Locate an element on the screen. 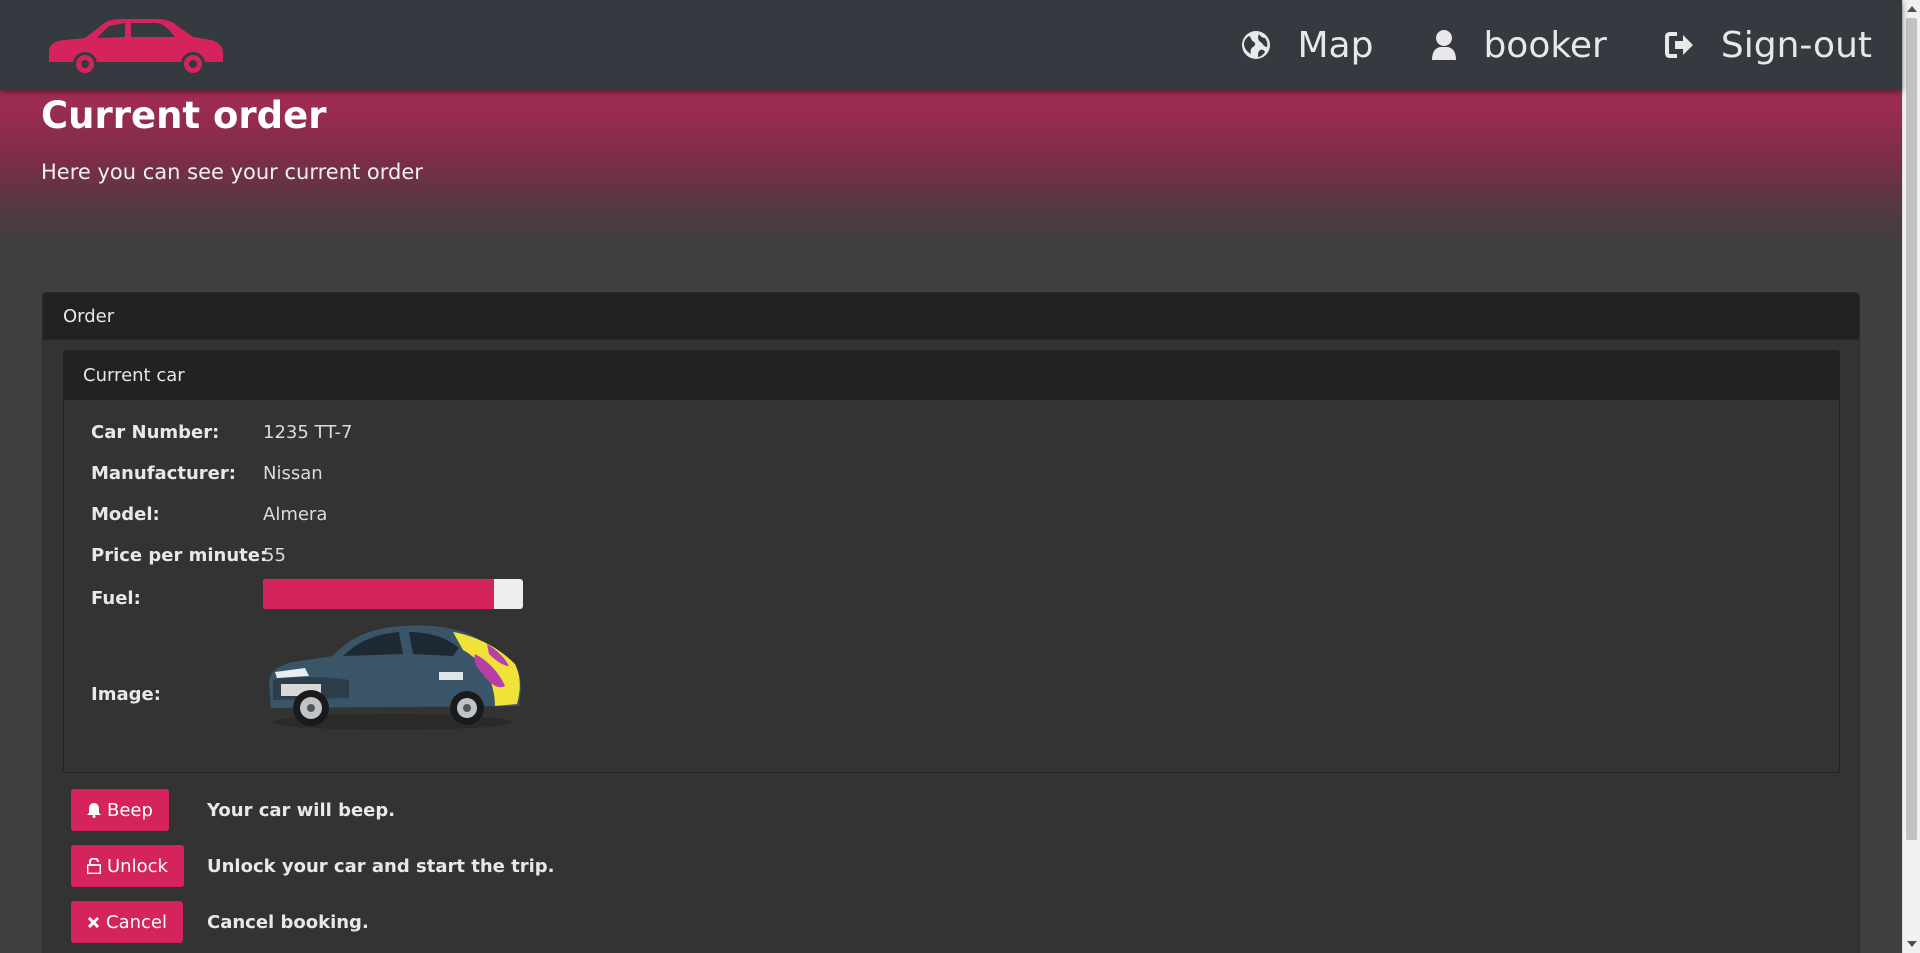 The image size is (1920, 953). car-number-value: 1235 TT-7 is located at coordinates (308, 432).